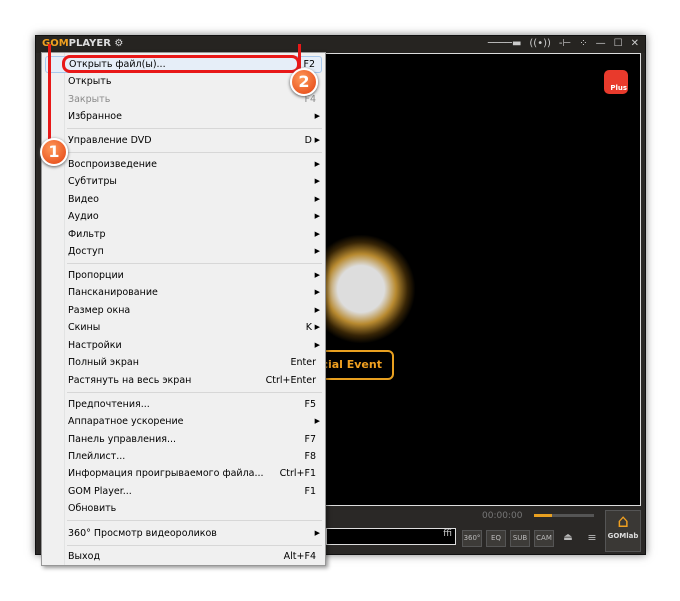  What do you see at coordinates (540, 43) in the screenshot?
I see `broadcast-icon: ((•))` at bounding box center [540, 43].